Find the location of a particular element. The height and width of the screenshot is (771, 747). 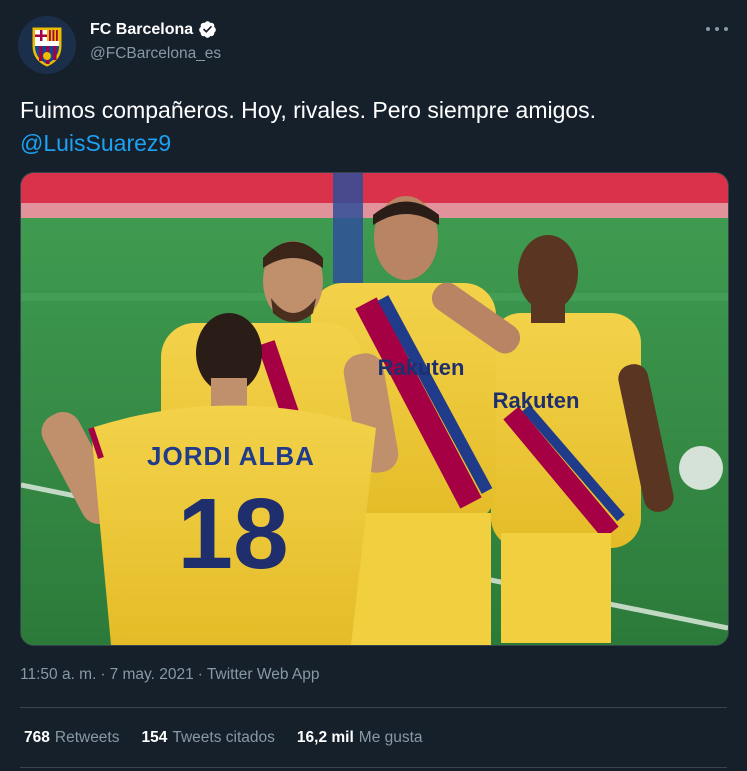

retweets-label: Retweets is located at coordinates (87, 737).